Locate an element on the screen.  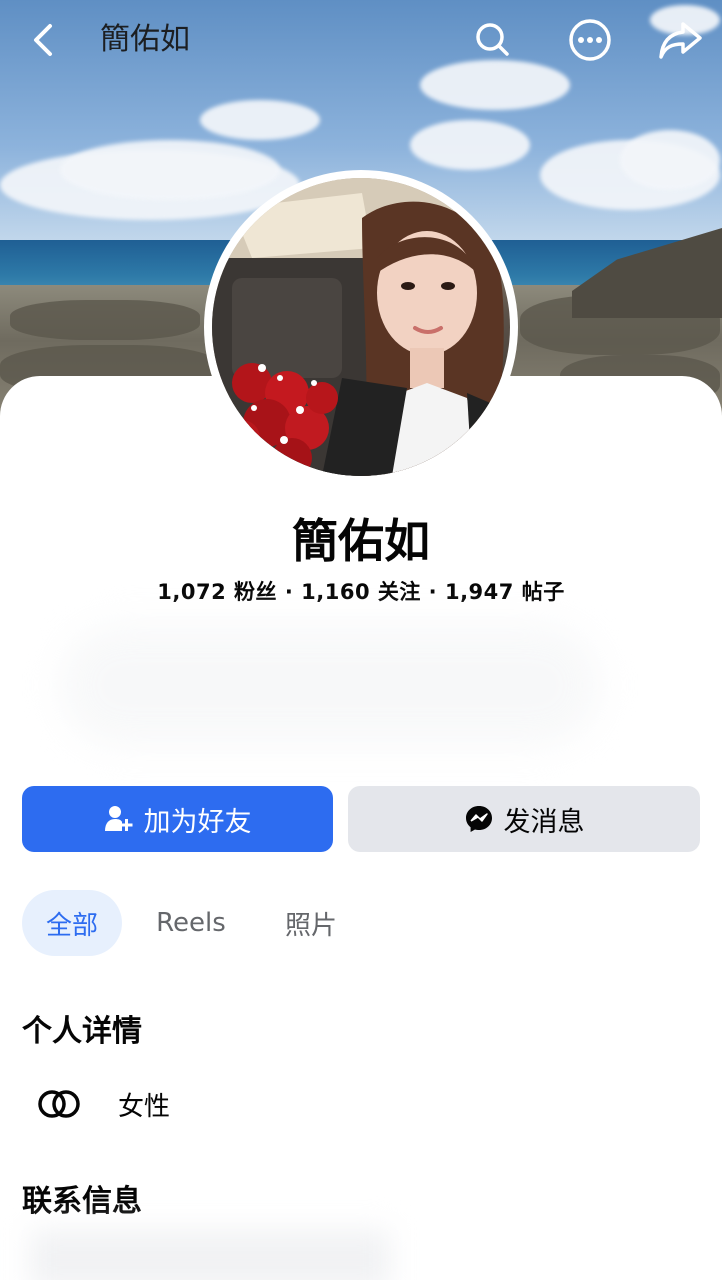
add-friend-button: 加为好友 is located at coordinates (177, 819).